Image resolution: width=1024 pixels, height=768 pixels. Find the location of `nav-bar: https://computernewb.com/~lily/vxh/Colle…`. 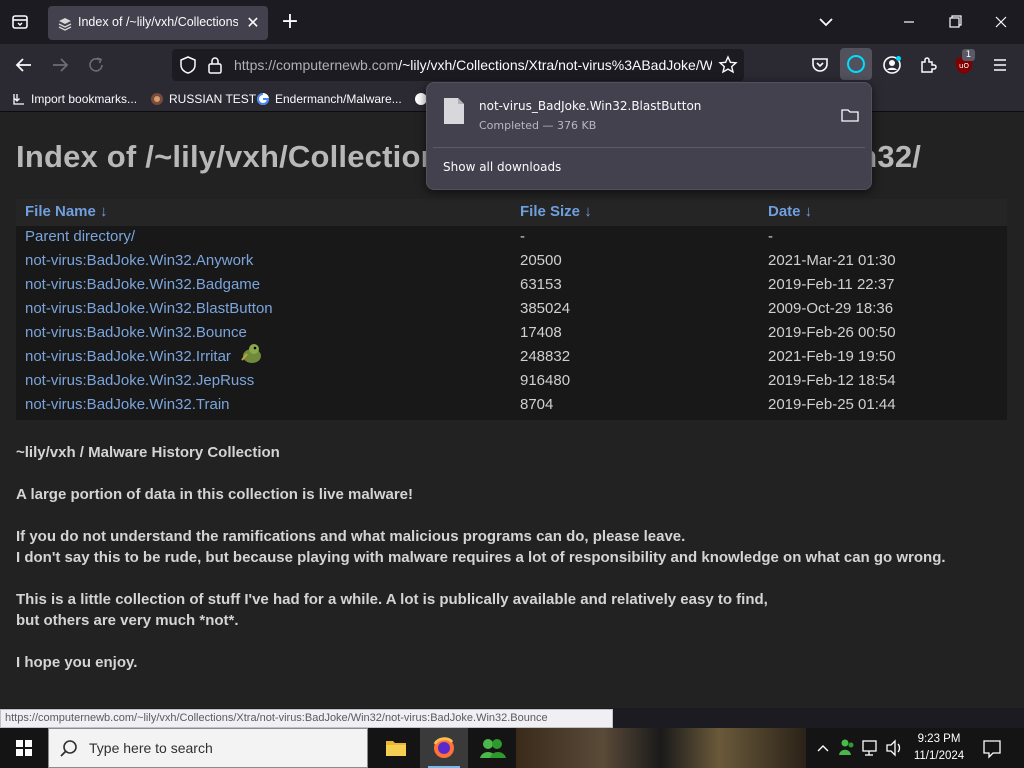

nav-bar: https://computernewb.com/~lily/vxh/Colle… is located at coordinates (512, 65).